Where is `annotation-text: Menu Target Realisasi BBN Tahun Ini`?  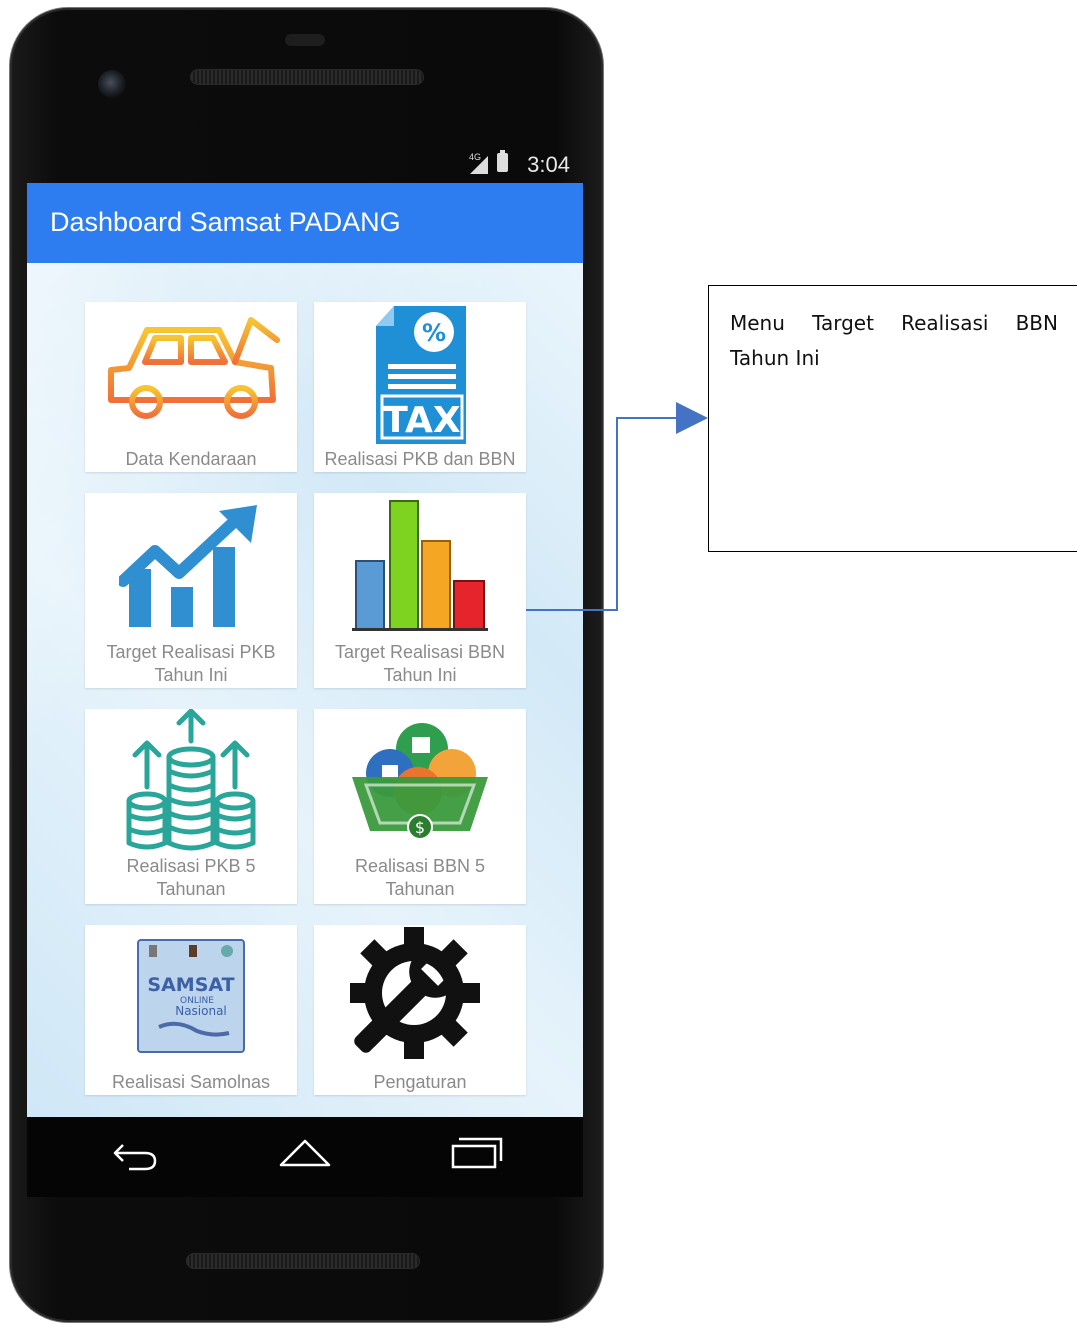 annotation-text: Menu Target Realisasi BBN Tahun Ini is located at coordinates (894, 340).